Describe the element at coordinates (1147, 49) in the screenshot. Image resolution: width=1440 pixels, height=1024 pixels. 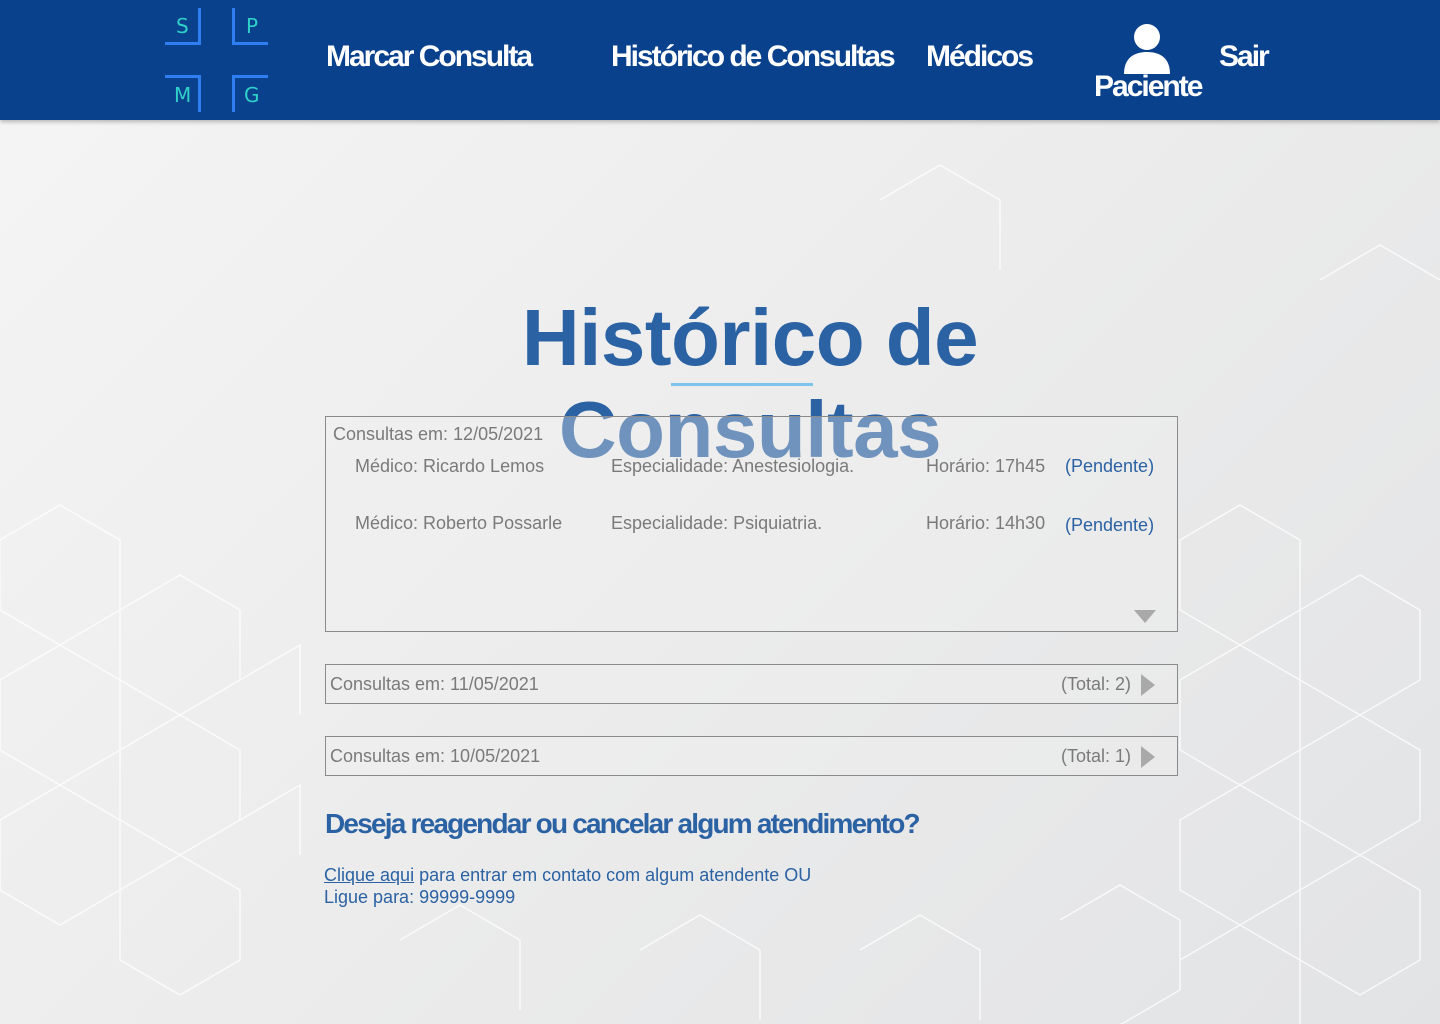
I see `user-icon` at that location.